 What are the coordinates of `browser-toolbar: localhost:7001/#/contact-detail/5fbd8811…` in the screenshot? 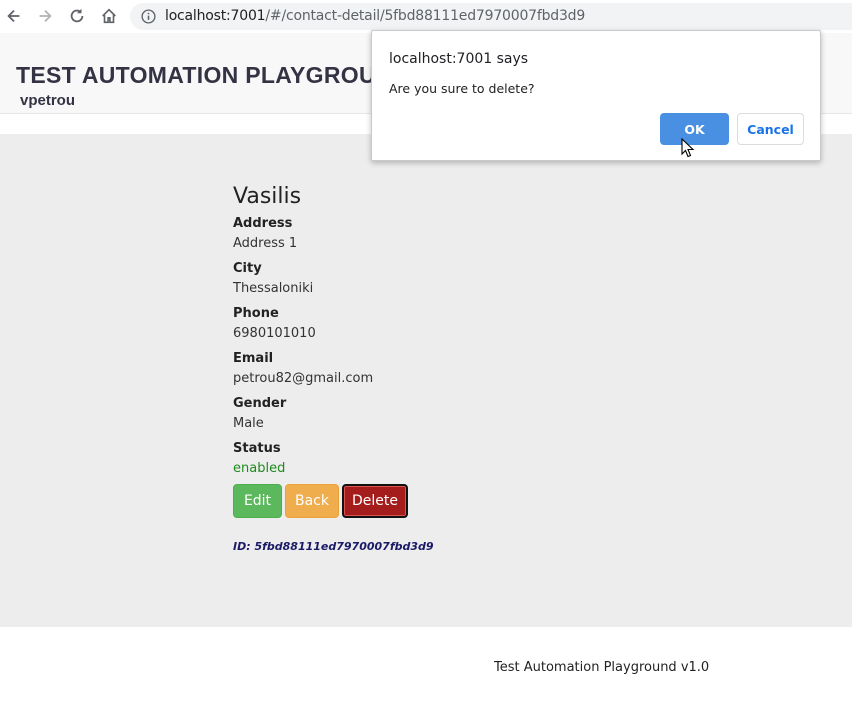 It's located at (426, 16).